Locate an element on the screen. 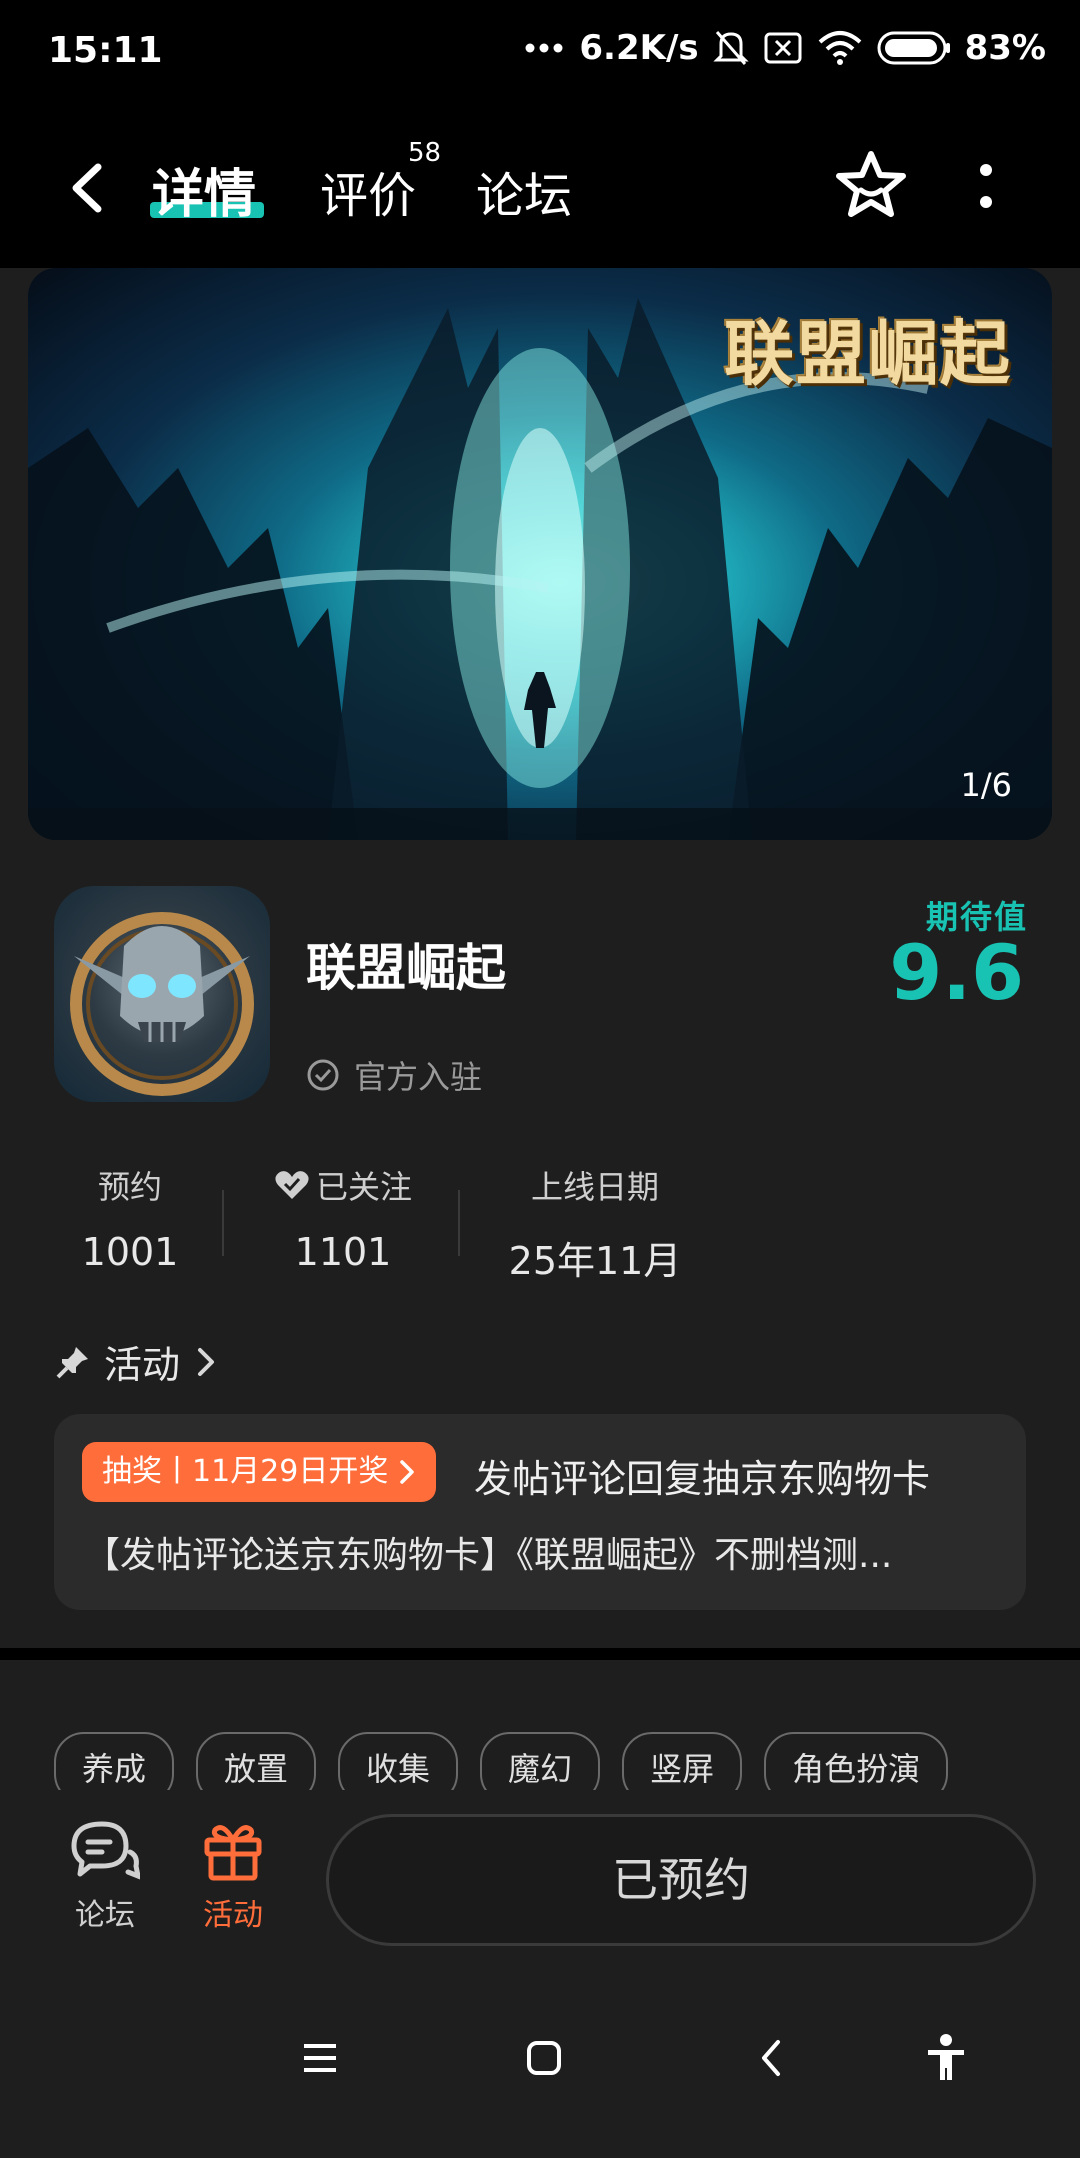 This screenshot has width=1080, height=2158. tag-chip: 角色扮演 is located at coordinates (856, 1761).